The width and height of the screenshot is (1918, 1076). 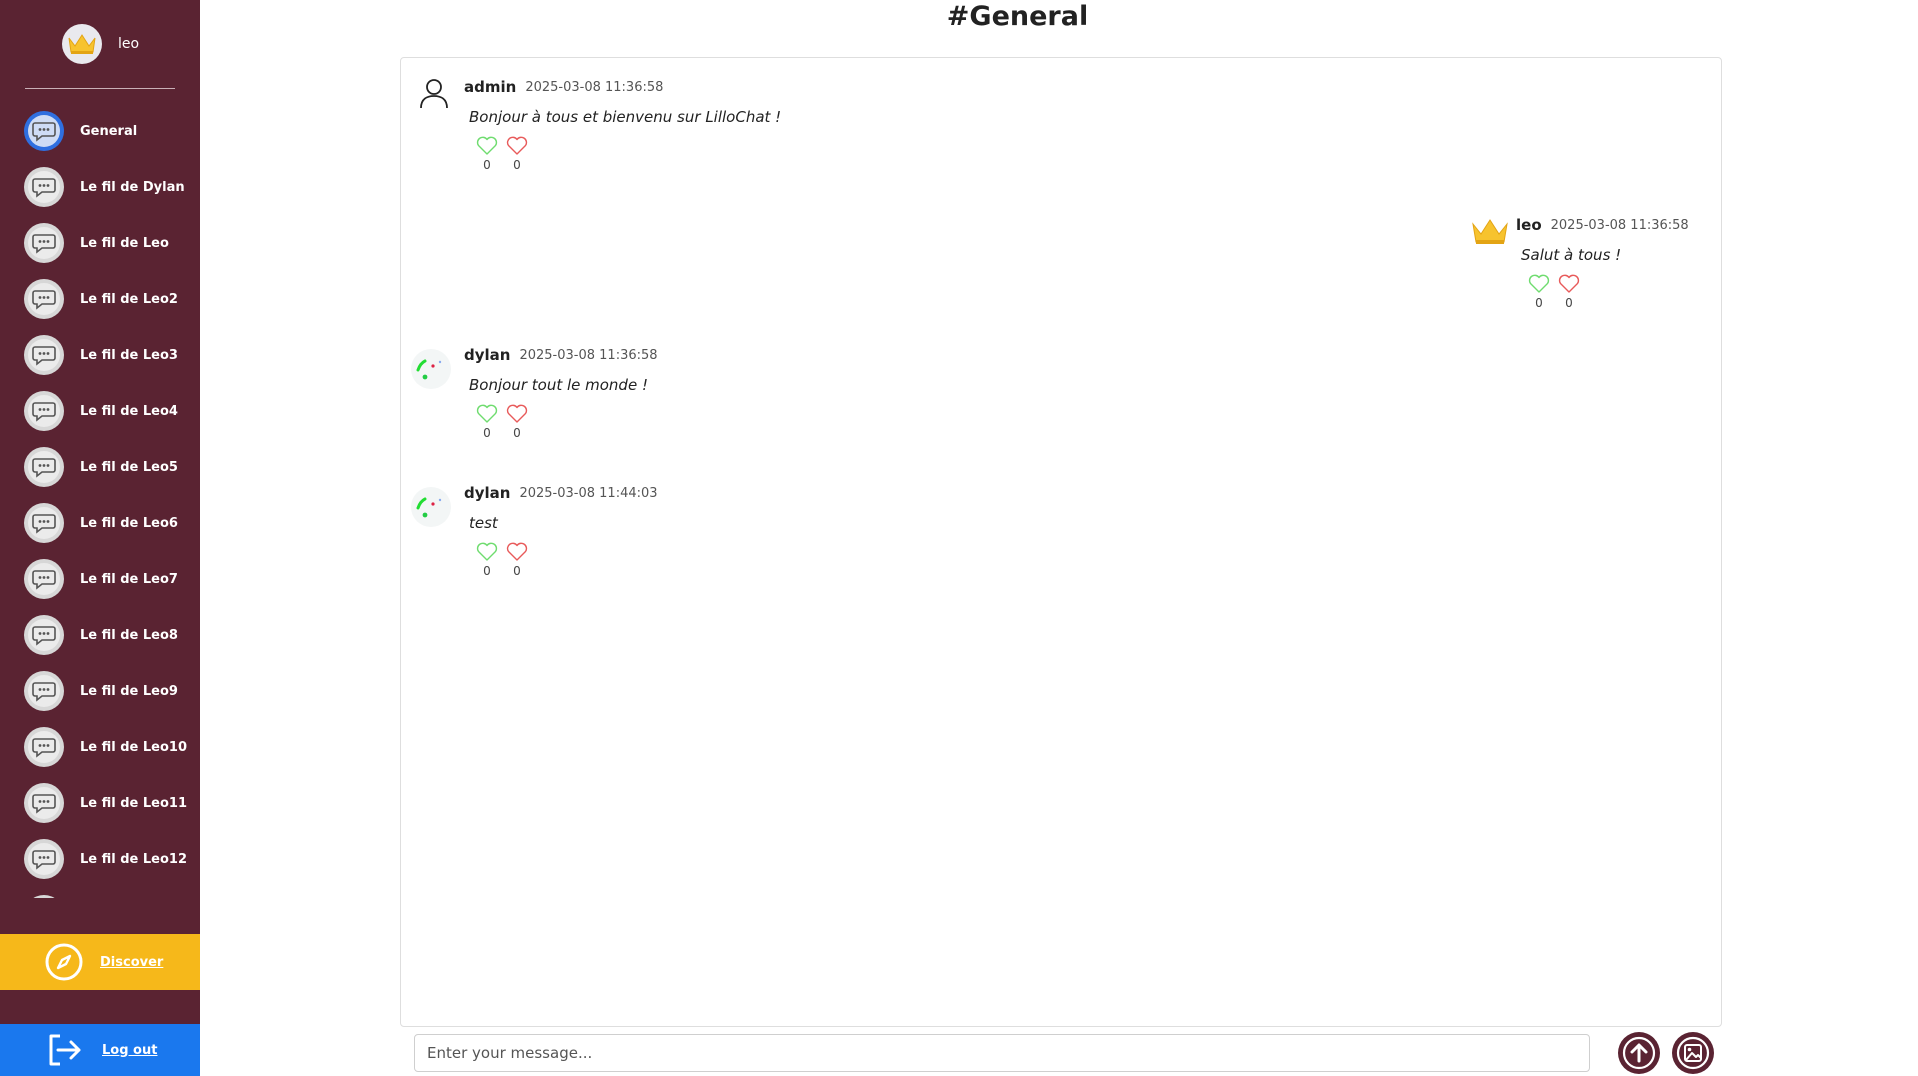 I want to click on image-upload-button, so click(x=1693, y=1053).